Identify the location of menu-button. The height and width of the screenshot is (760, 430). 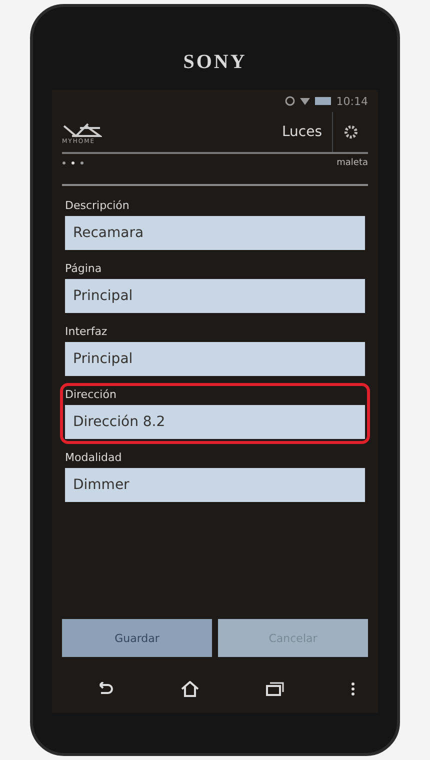
(352, 689).